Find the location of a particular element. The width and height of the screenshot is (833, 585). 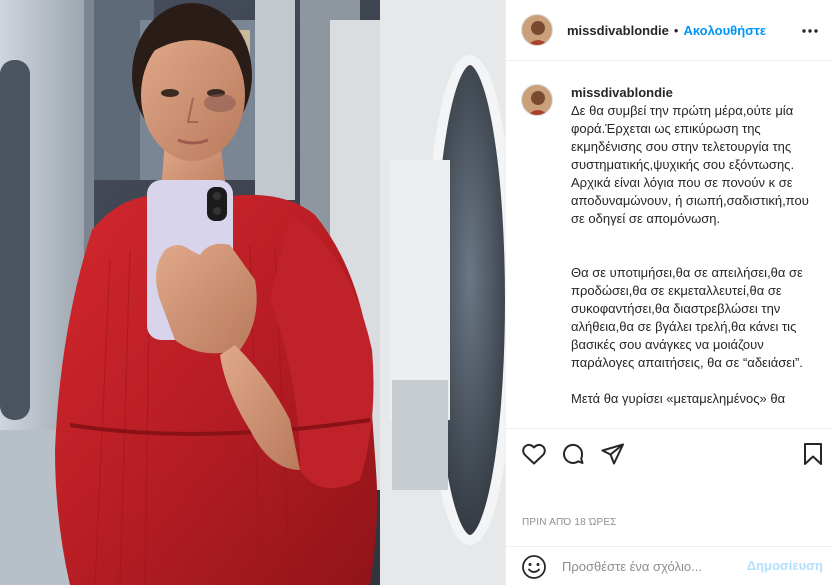

caption-paragraph: Μετά θα γυρίσει «μεταμελημένος» θα is located at coordinates (678, 398).